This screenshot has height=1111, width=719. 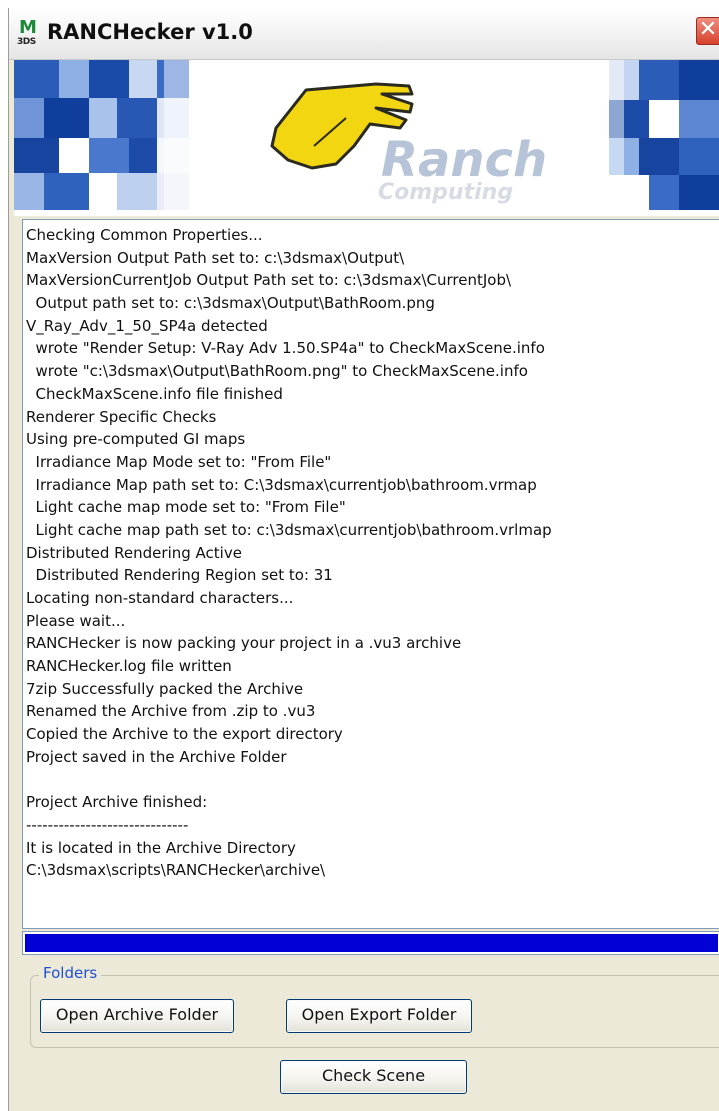 I want to click on log-line: V_Ray_Adv_1_50_SP4a detected, so click(x=147, y=325).